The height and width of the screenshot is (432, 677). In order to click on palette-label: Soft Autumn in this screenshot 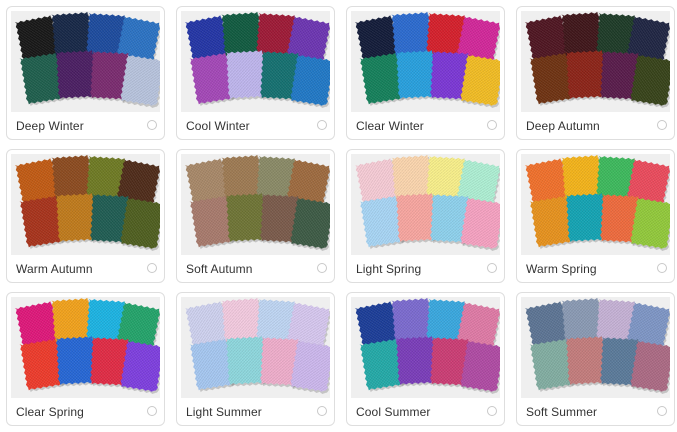, I will do `click(219, 269)`.